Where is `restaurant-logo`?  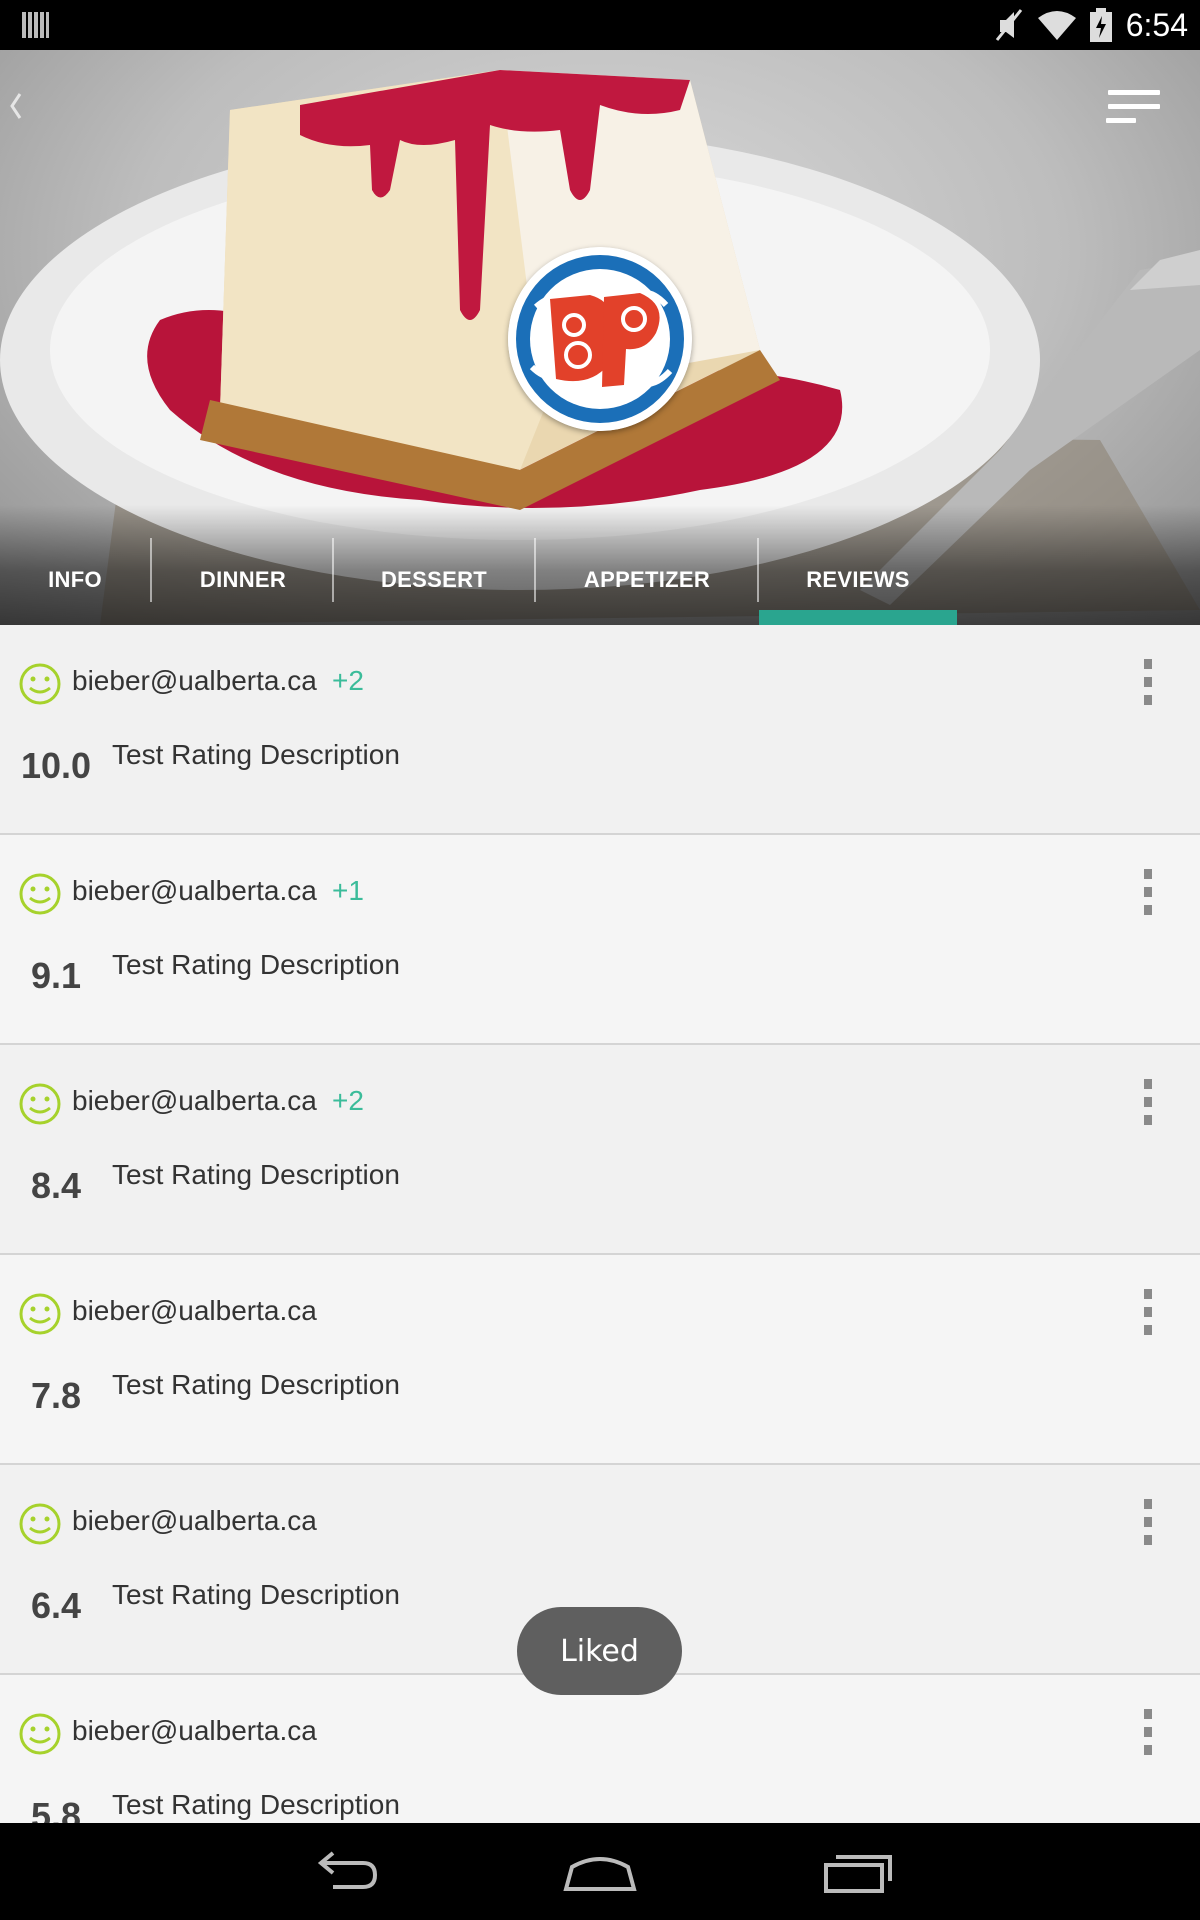 restaurant-logo is located at coordinates (600, 339).